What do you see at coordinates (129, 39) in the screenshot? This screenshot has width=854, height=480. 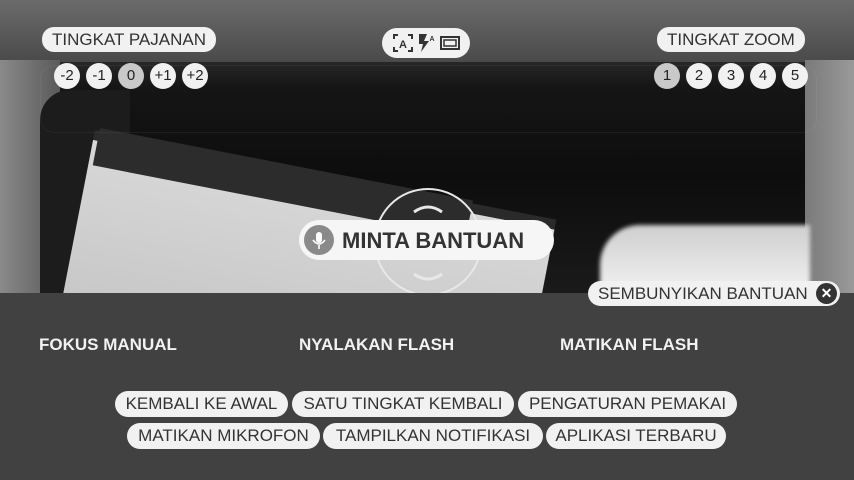 I see `exposure-label: TINGKAT PAJANAN` at bounding box center [129, 39].